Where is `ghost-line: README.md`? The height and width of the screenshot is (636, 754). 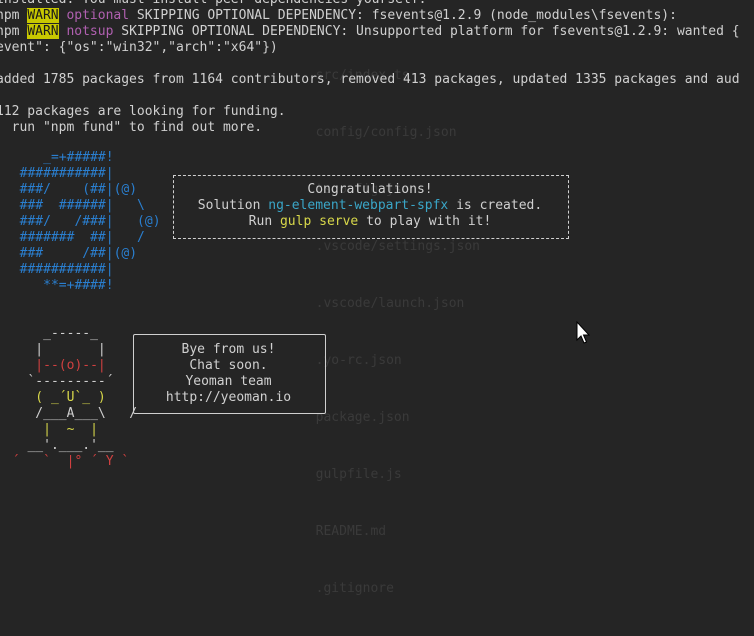
ghost-line: README.md is located at coordinates (343, 531).